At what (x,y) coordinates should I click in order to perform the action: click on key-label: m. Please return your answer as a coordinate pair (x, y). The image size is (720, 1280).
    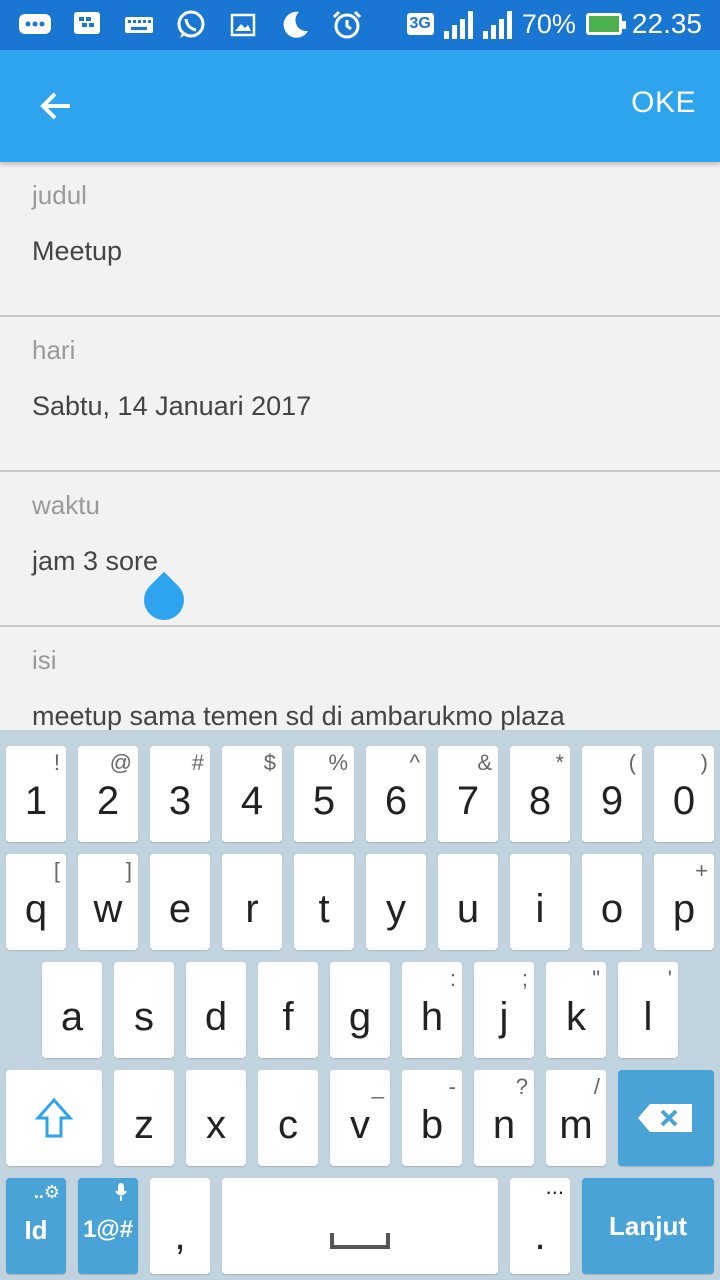
    Looking at the image, I should click on (576, 1124).